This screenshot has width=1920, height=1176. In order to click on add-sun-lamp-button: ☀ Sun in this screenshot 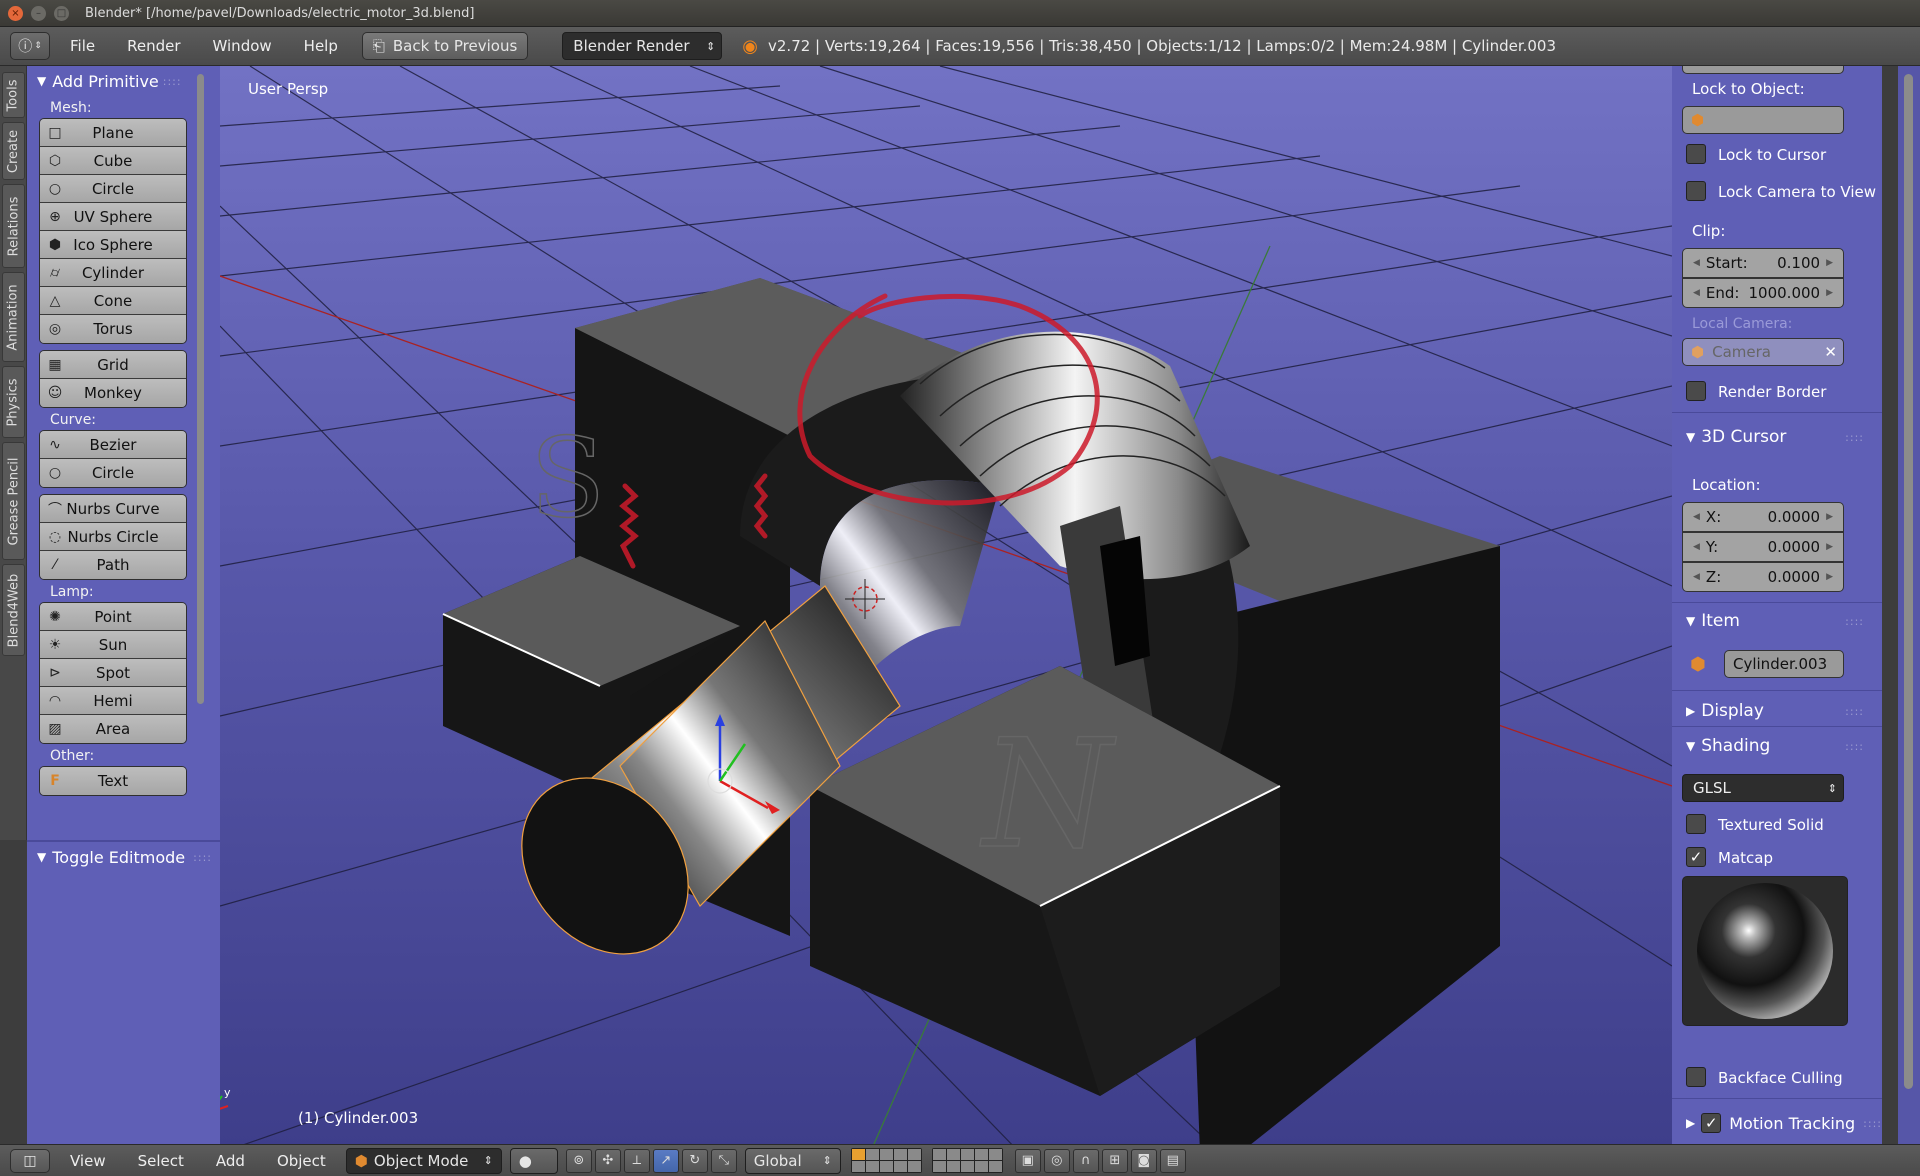, I will do `click(113, 645)`.